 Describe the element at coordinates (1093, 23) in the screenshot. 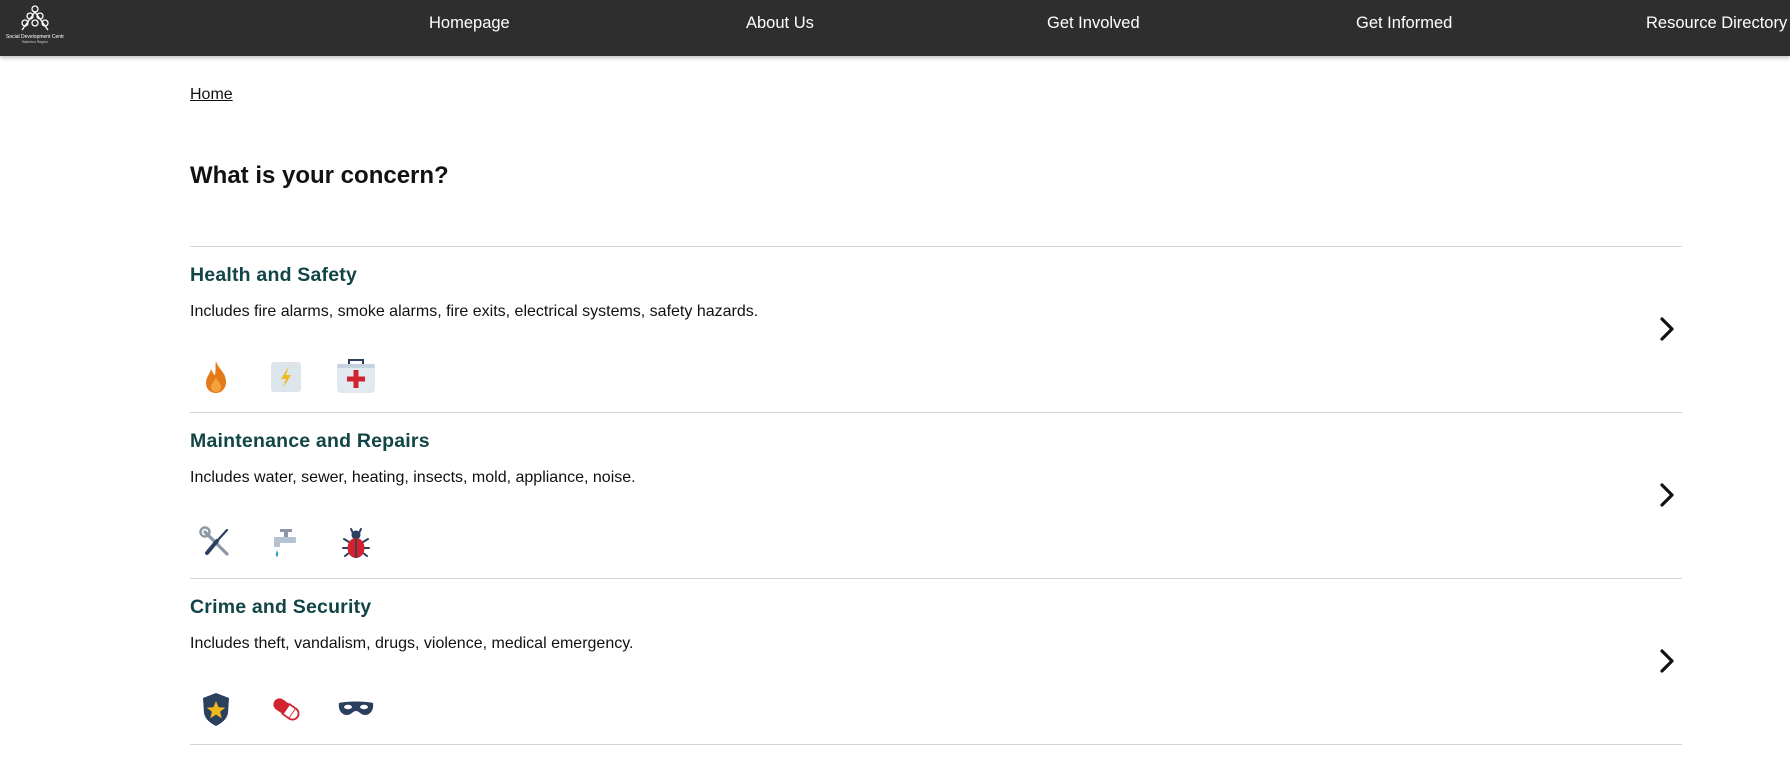

I see `nav-get-involved: Get Involved` at that location.